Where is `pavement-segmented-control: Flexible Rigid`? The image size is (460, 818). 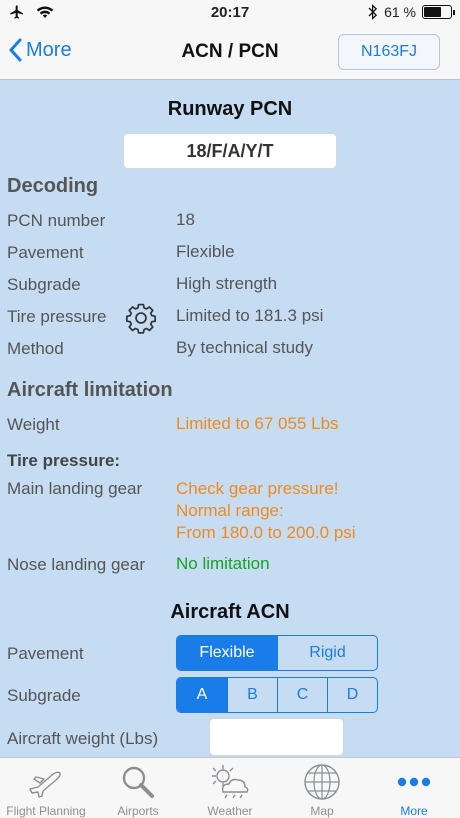
pavement-segmented-control: Flexible Rigid is located at coordinates (277, 653).